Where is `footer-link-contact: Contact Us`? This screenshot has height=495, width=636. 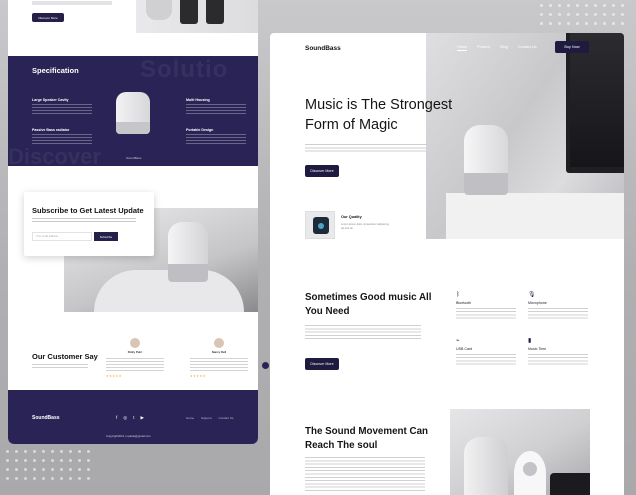 footer-link-contact: Contact Us is located at coordinates (226, 418).